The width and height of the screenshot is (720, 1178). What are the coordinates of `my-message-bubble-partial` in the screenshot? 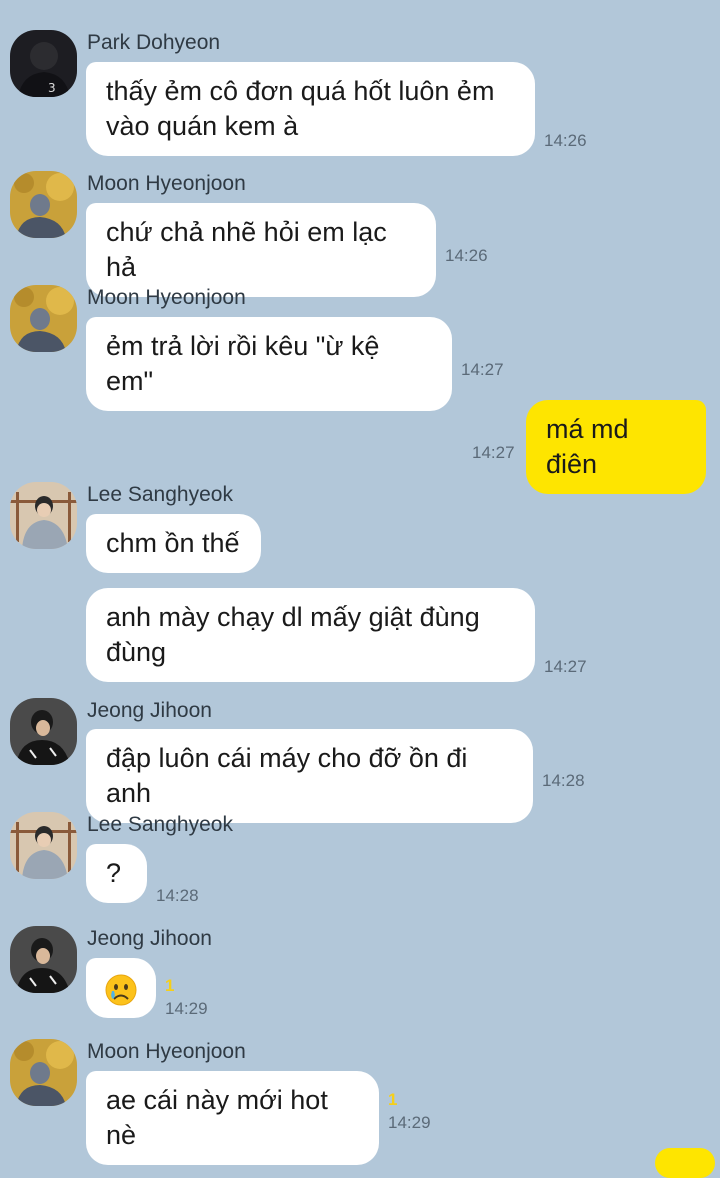 It's located at (685, 1163).